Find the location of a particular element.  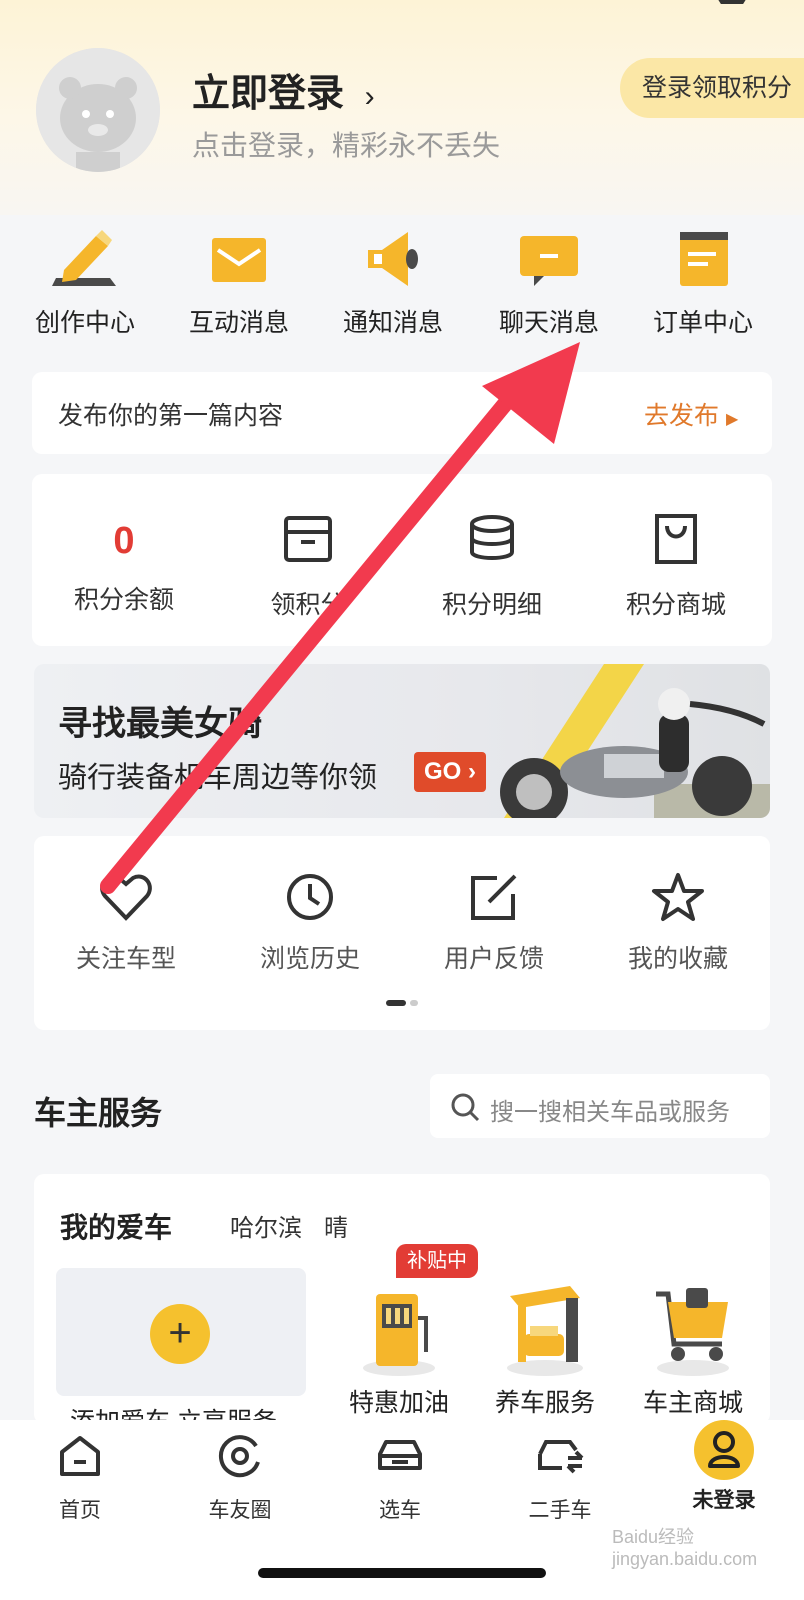

followed-models-label: 关注车型 is located at coordinates (125, 959).